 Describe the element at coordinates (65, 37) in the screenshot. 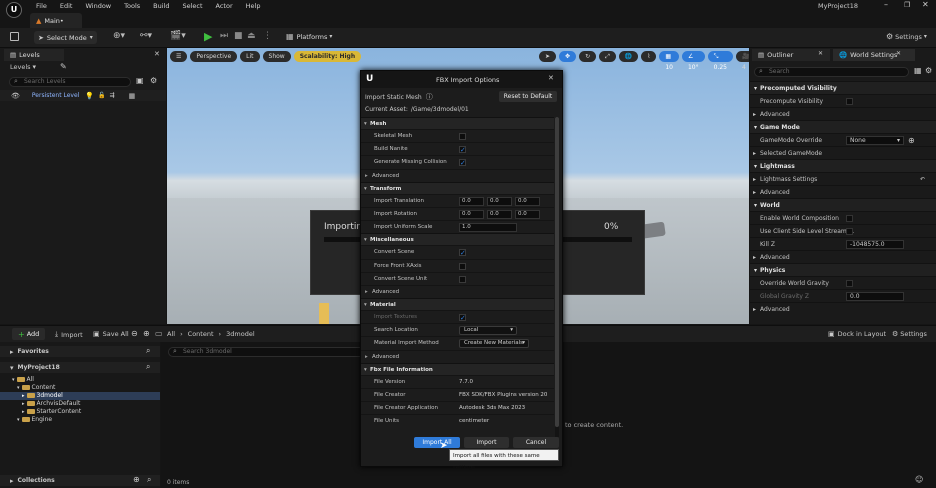

I see `select-mode-button: ➤ Select Mode ▾` at that location.